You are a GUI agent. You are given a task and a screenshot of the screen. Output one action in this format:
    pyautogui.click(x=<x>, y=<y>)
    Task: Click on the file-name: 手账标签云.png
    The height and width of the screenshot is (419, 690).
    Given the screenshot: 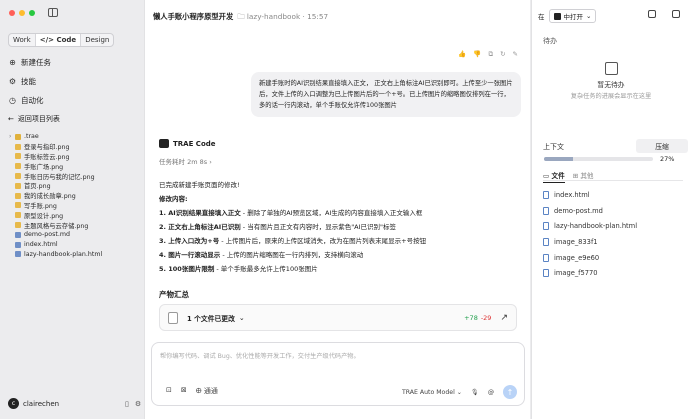 What is the action you would take?
    pyautogui.click(x=47, y=157)
    